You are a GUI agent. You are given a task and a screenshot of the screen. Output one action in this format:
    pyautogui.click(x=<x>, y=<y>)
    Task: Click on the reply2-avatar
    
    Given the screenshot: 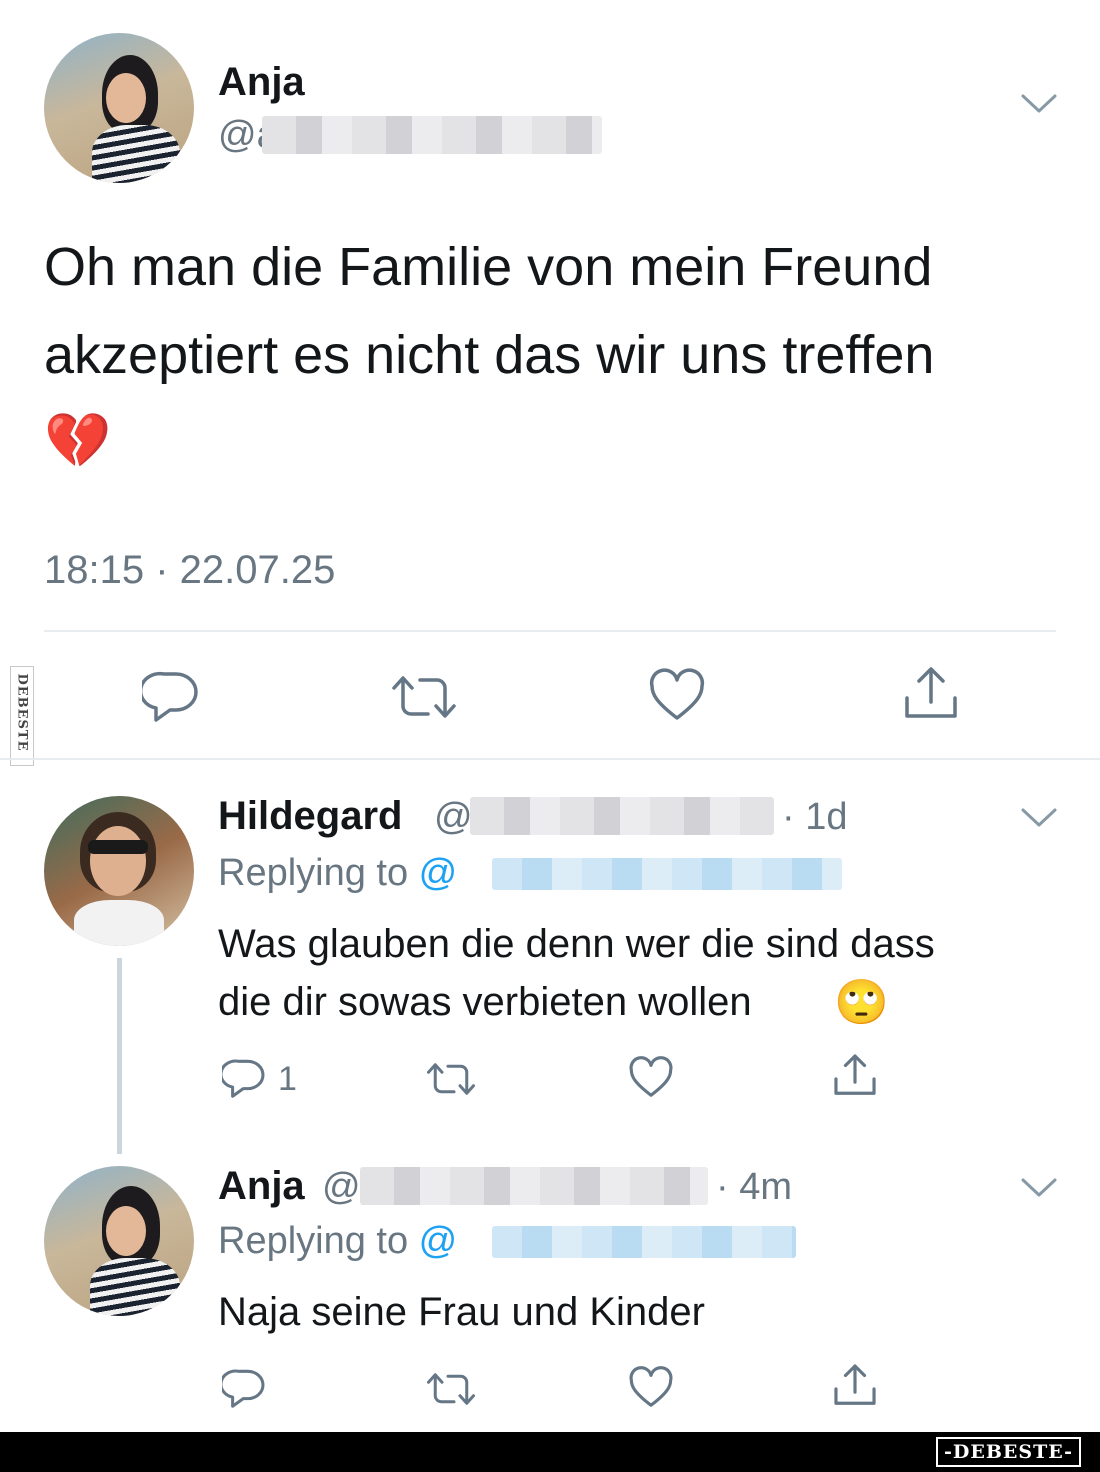 What is the action you would take?
    pyautogui.click(x=119, y=1241)
    